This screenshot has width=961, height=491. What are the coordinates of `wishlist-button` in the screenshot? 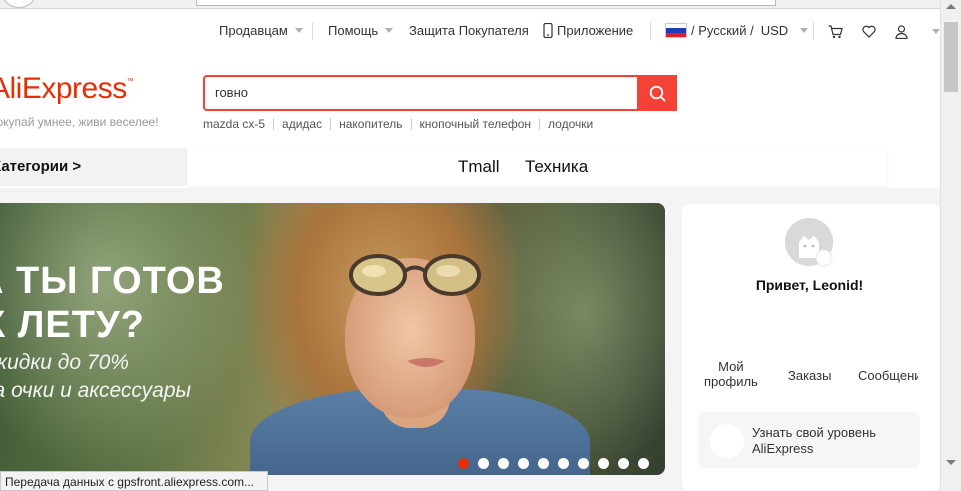 It's located at (869, 31).